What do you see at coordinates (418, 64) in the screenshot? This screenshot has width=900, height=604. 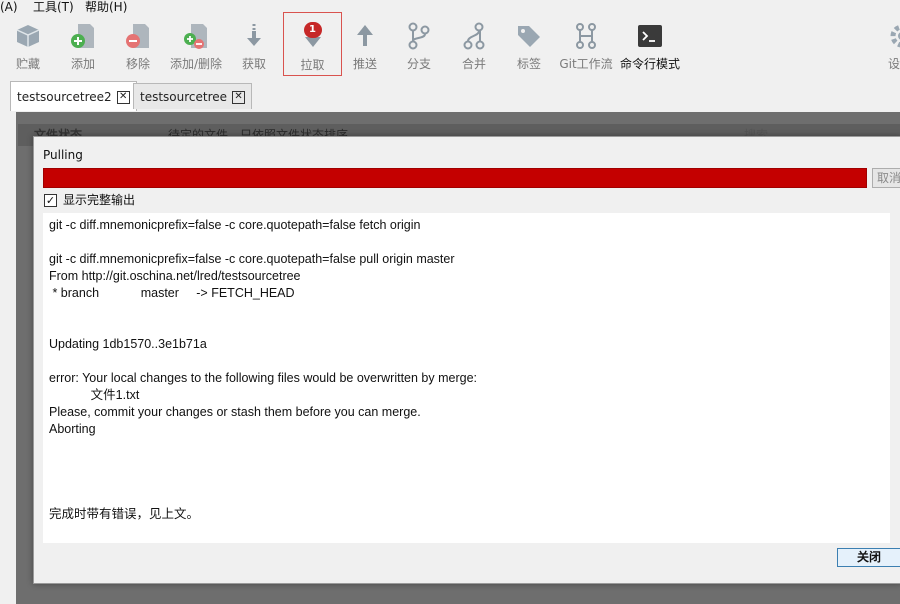 I see `branch-label: 分支` at bounding box center [418, 64].